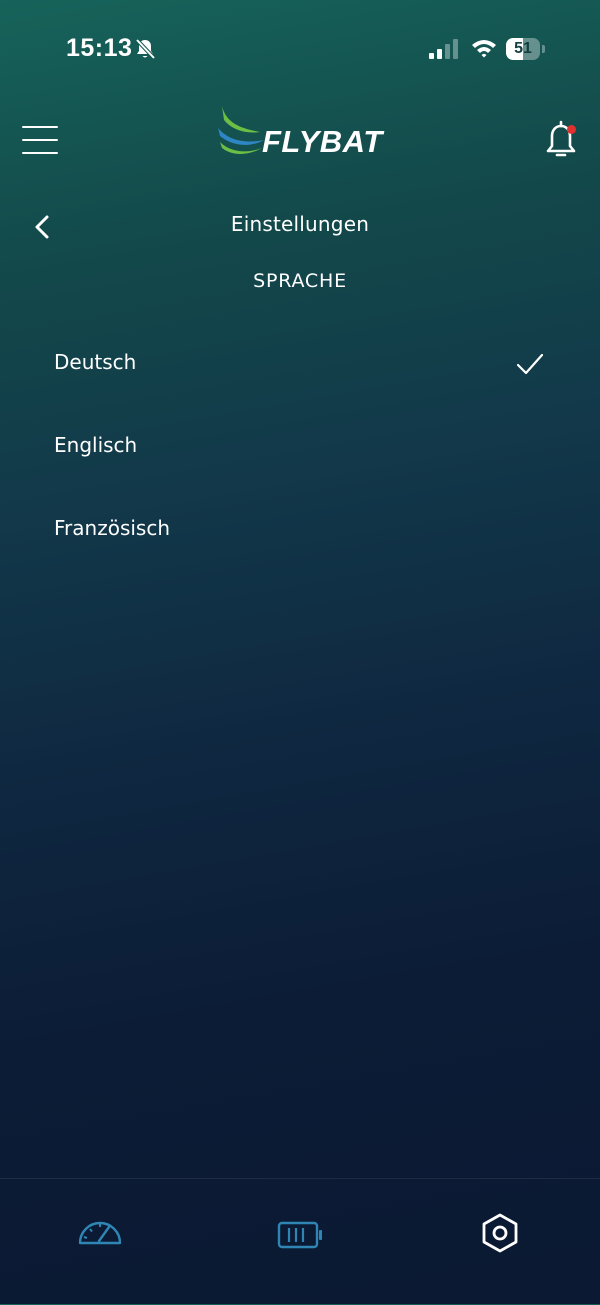  Describe the element at coordinates (145, 49) in the screenshot. I see `muted-bell-icon` at that location.